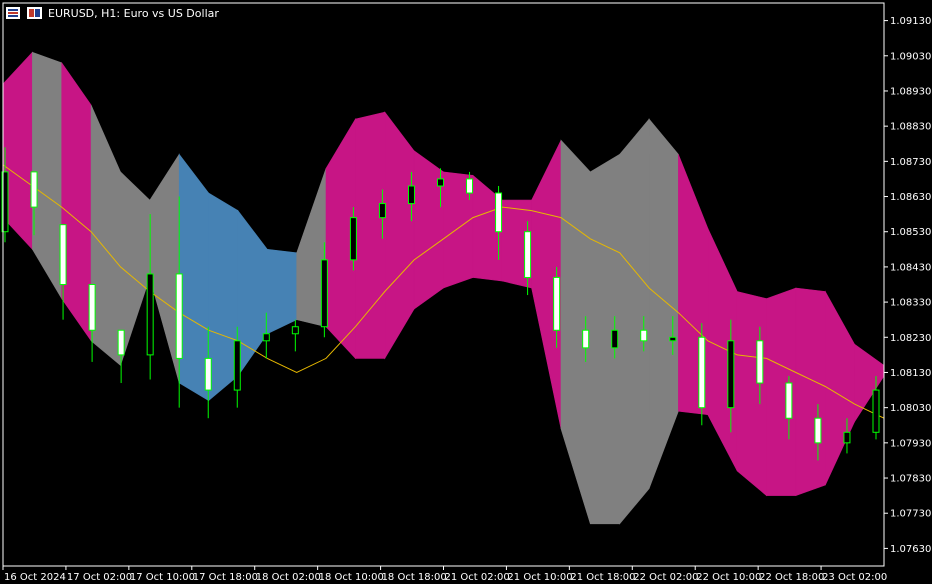 The width and height of the screenshot is (932, 584). Describe the element at coordinates (910, 338) in the screenshot. I see `price-label: 1.08230` at that location.